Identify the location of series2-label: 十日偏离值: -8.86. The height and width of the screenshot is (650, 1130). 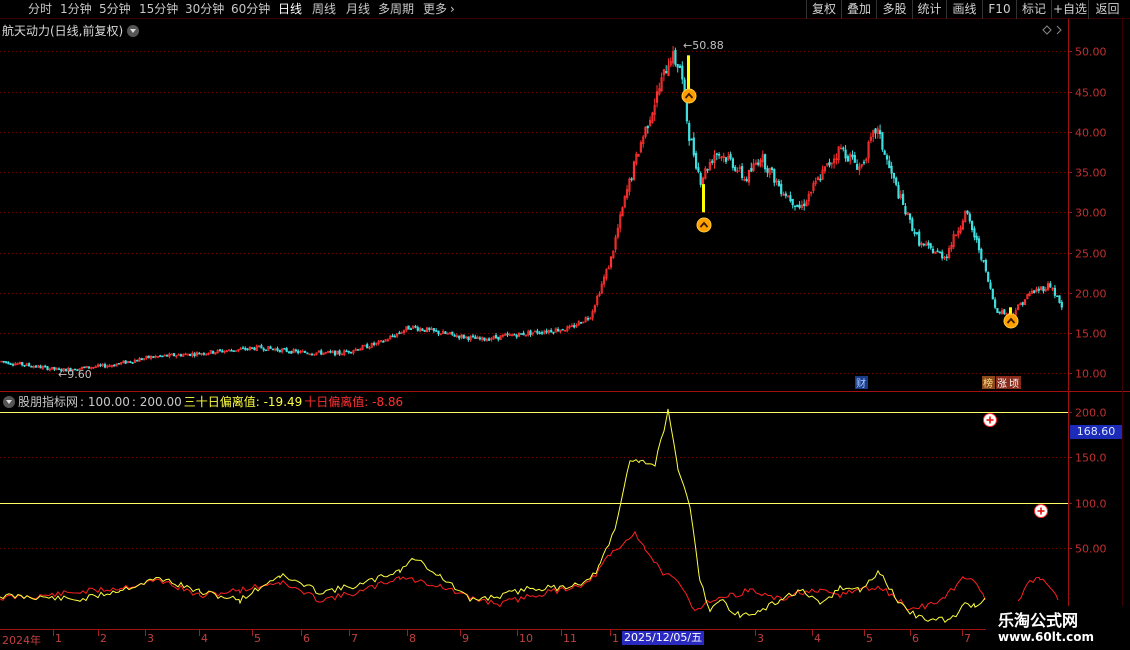
(354, 402).